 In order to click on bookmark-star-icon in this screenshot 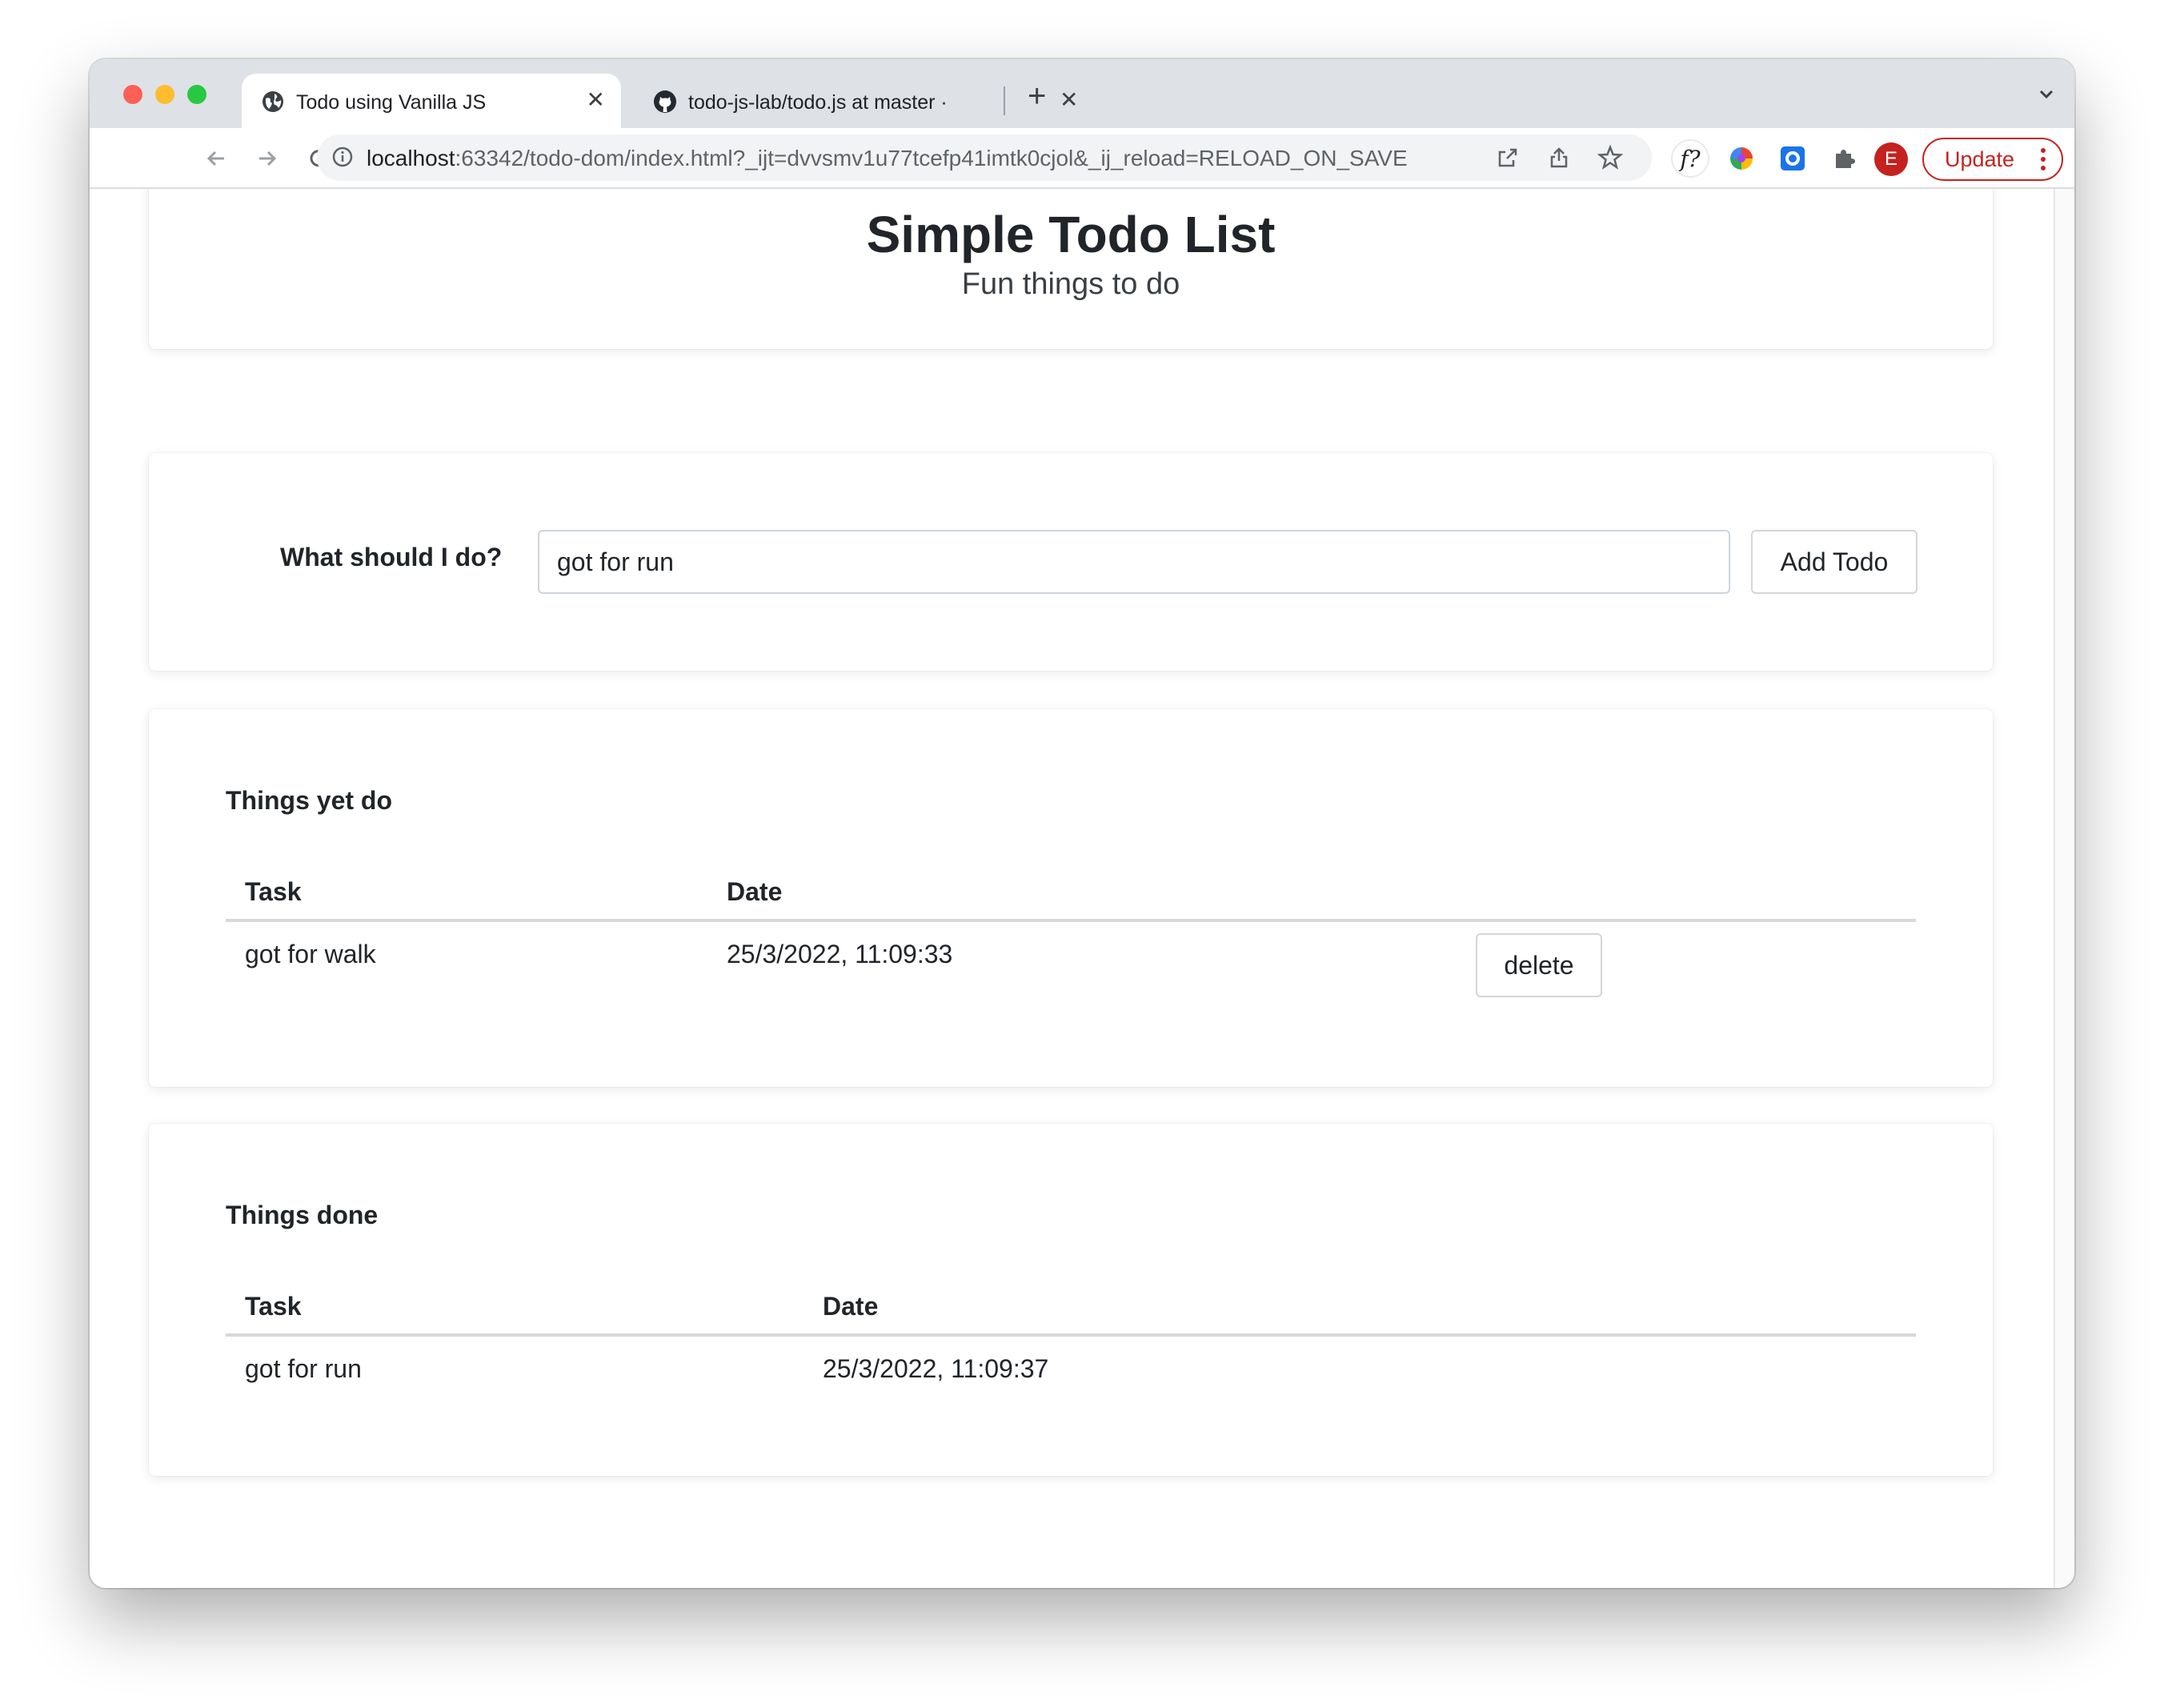, I will do `click(1610, 158)`.